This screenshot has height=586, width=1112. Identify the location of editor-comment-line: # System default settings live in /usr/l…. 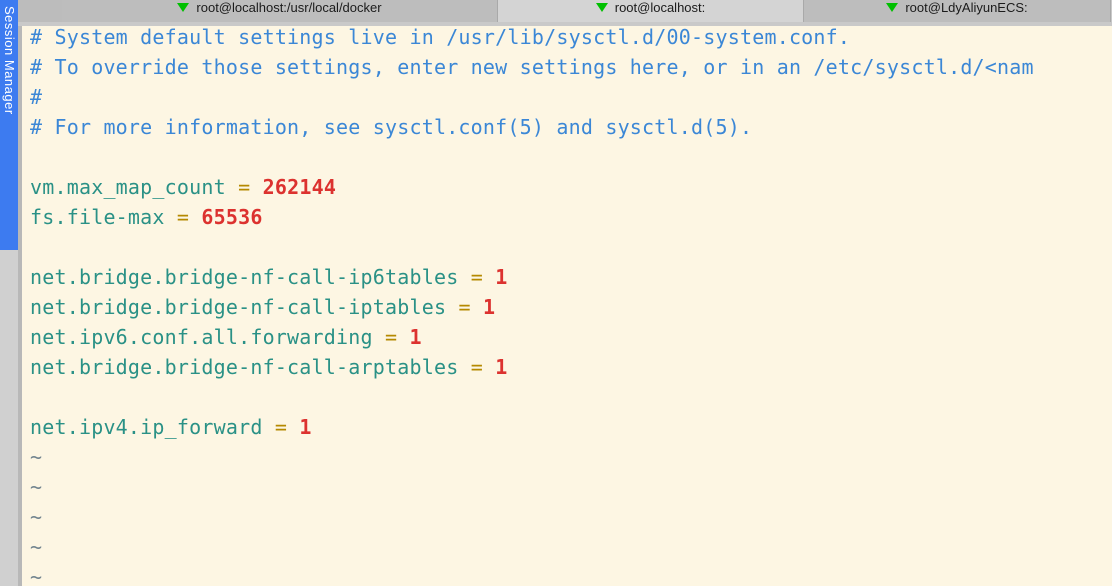
(567, 37).